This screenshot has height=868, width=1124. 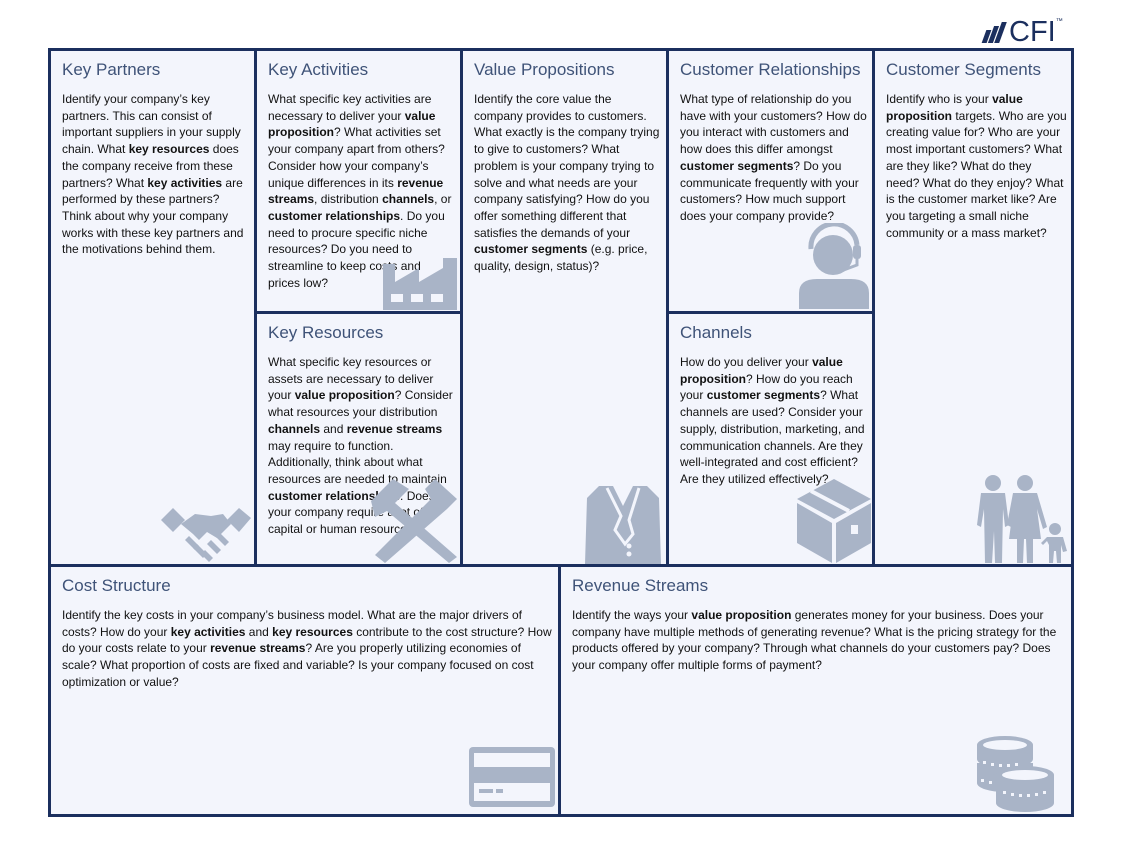 I want to click on coins-icon, so click(x=1015, y=774).